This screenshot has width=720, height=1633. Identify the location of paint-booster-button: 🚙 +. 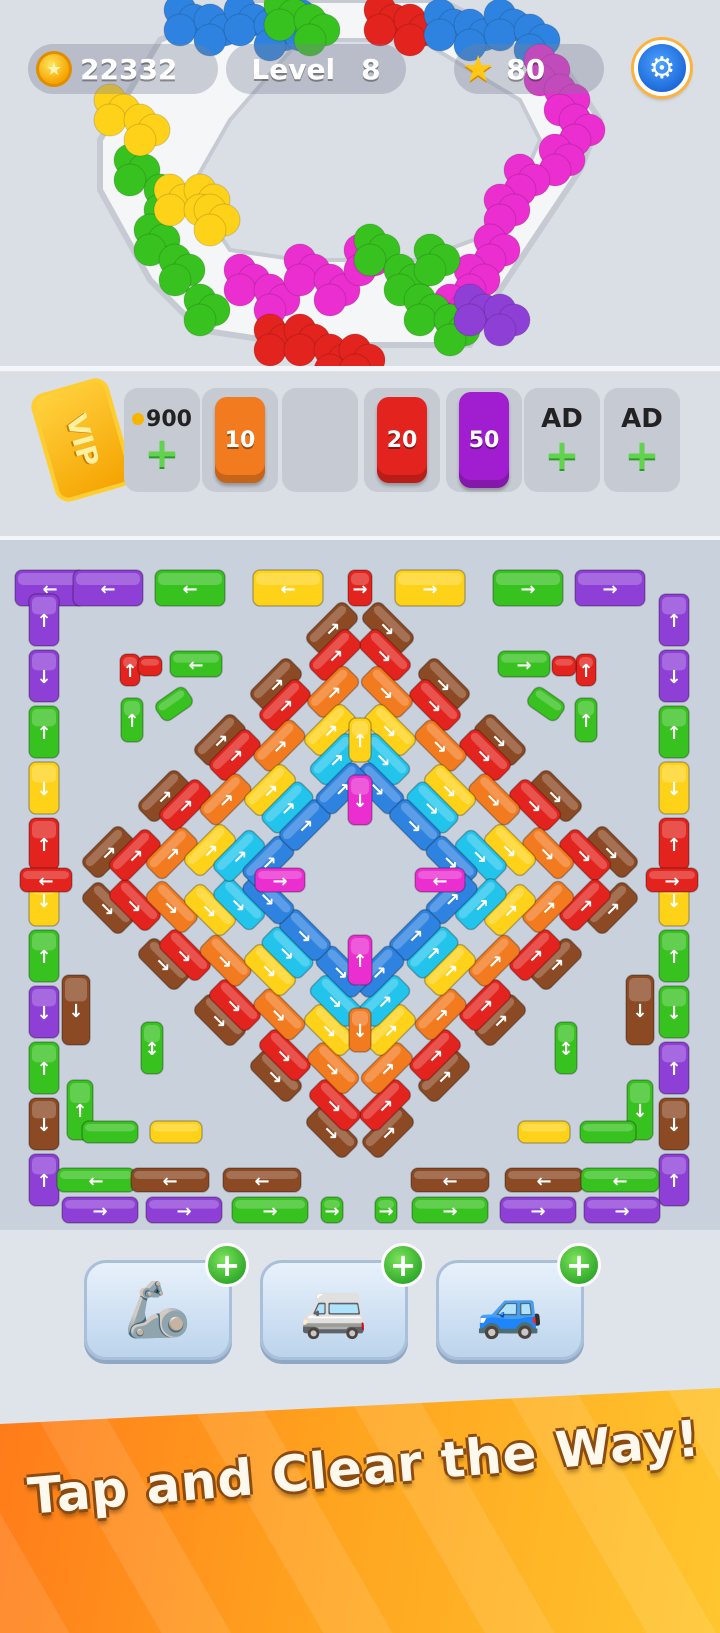
(518, 1301).